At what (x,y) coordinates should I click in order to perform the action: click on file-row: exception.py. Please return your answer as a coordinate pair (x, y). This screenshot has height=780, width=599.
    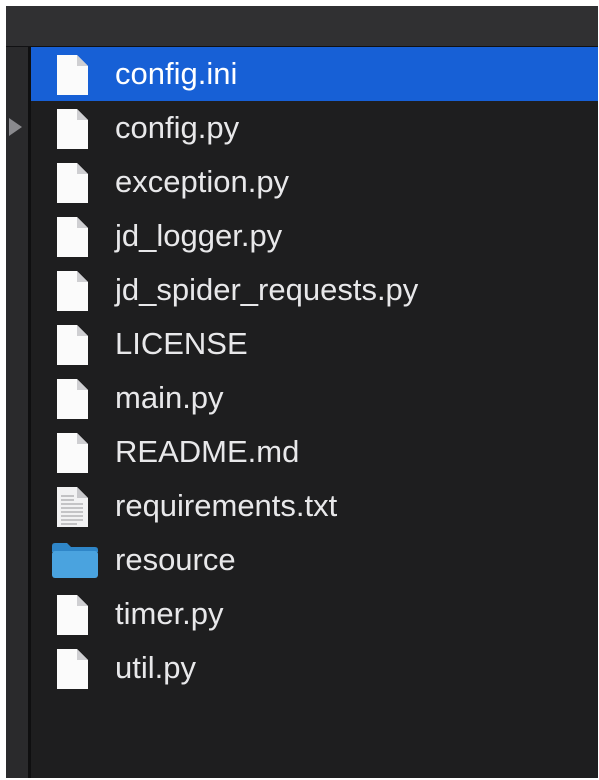
    Looking at the image, I should click on (314, 182).